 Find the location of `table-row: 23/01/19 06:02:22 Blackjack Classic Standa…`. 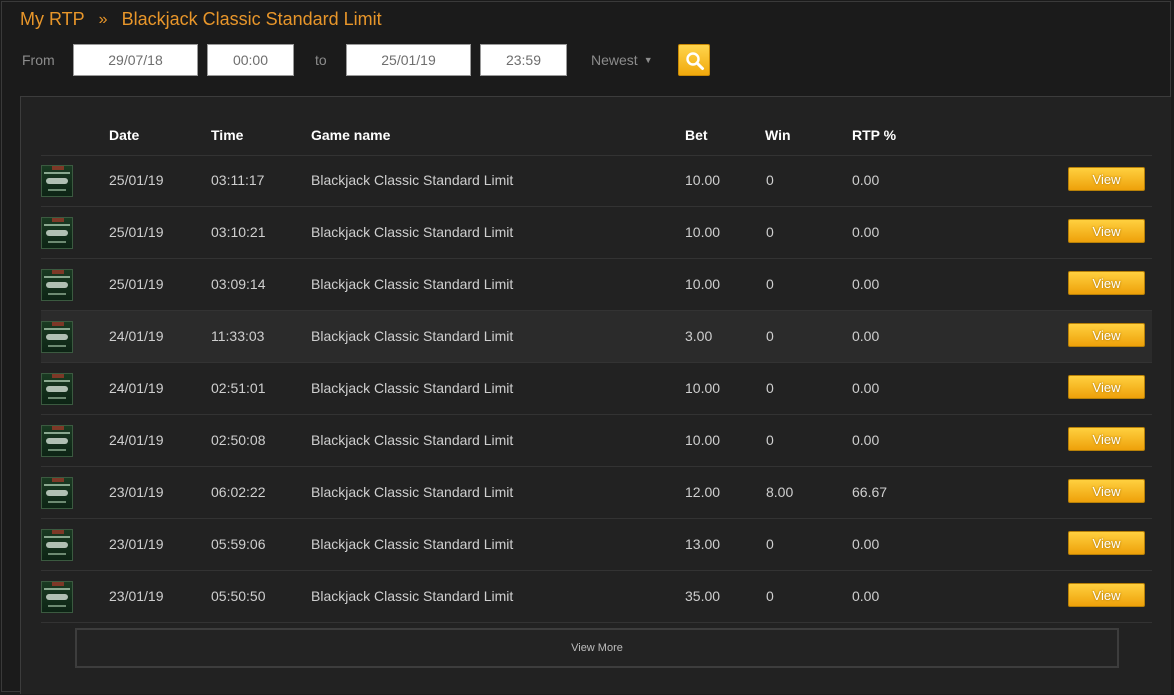

table-row: 23/01/19 06:02:22 Blackjack Classic Standa… is located at coordinates (596, 493).